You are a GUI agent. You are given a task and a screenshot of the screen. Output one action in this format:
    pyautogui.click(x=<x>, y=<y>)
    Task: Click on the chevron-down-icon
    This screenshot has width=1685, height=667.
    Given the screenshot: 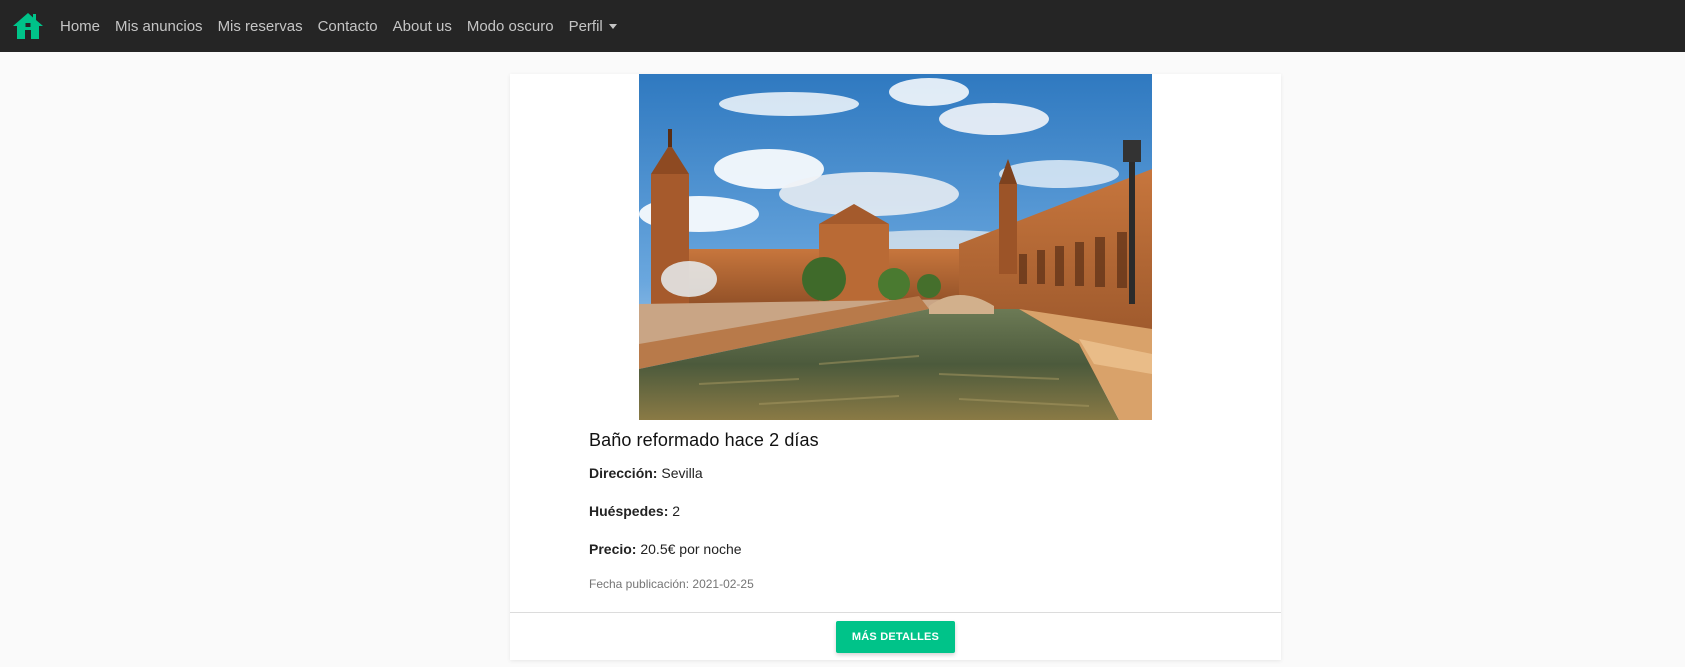 What is the action you would take?
    pyautogui.click(x=612, y=26)
    